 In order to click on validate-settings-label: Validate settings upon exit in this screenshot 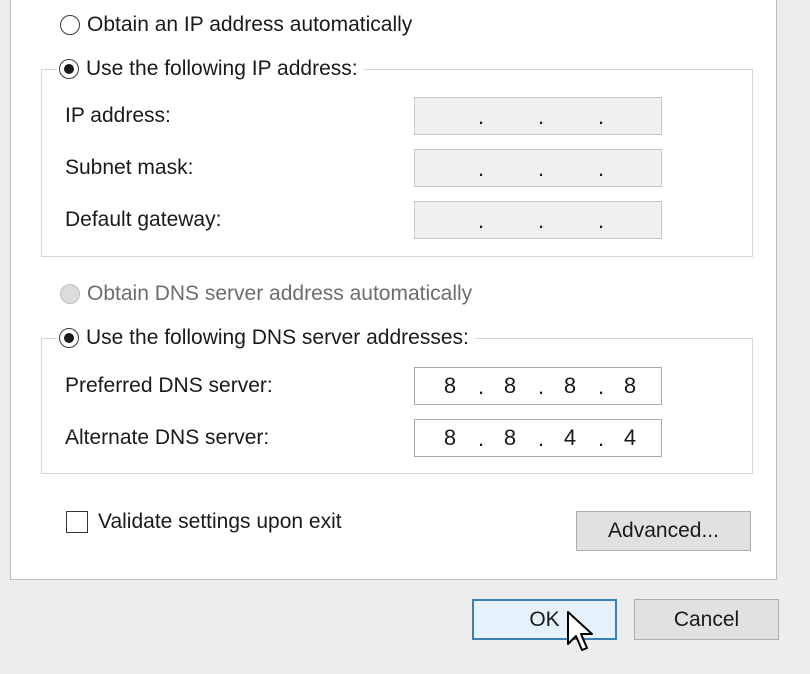, I will do `click(220, 521)`.